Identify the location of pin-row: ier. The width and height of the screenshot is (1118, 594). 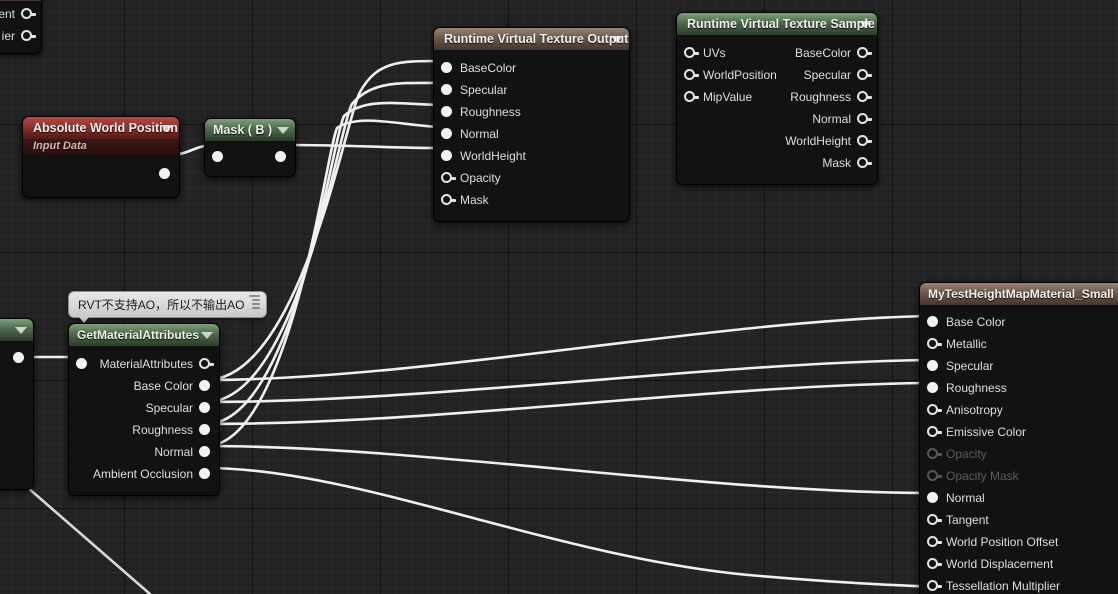
(20, 36).